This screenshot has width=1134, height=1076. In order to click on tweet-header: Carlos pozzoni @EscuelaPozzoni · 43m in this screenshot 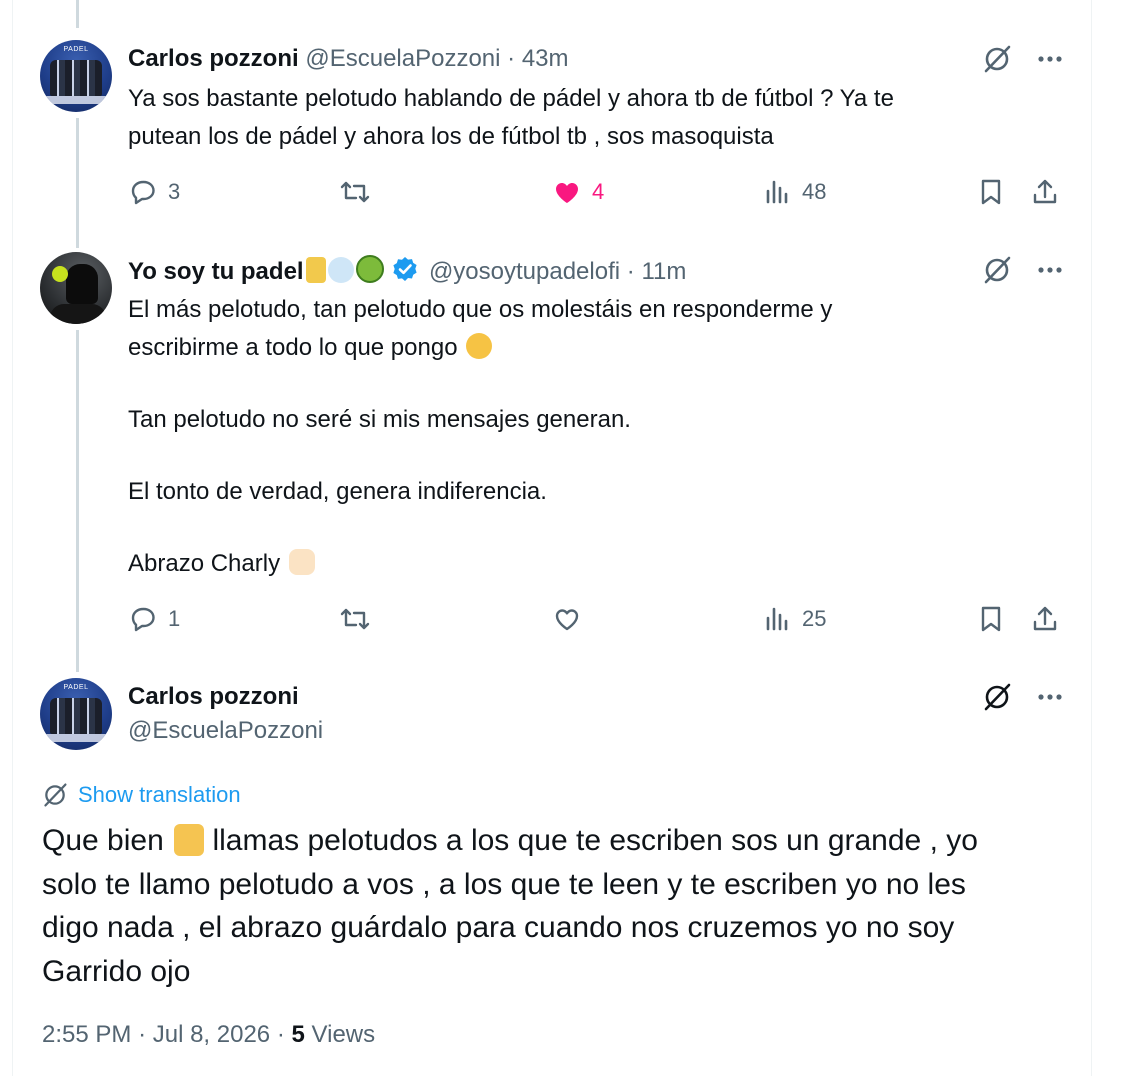, I will do `click(348, 59)`.